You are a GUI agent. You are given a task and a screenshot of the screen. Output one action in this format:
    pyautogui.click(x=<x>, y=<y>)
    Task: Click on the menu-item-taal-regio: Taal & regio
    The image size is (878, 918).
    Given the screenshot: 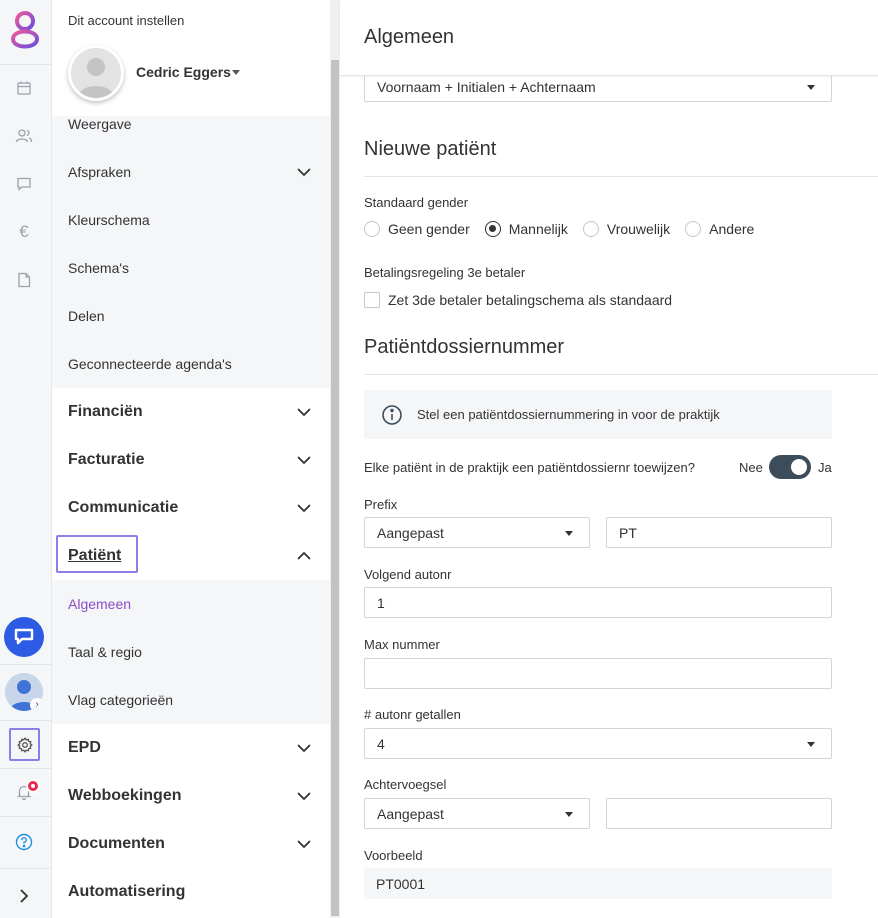 What is the action you would take?
    pyautogui.click(x=191, y=652)
    